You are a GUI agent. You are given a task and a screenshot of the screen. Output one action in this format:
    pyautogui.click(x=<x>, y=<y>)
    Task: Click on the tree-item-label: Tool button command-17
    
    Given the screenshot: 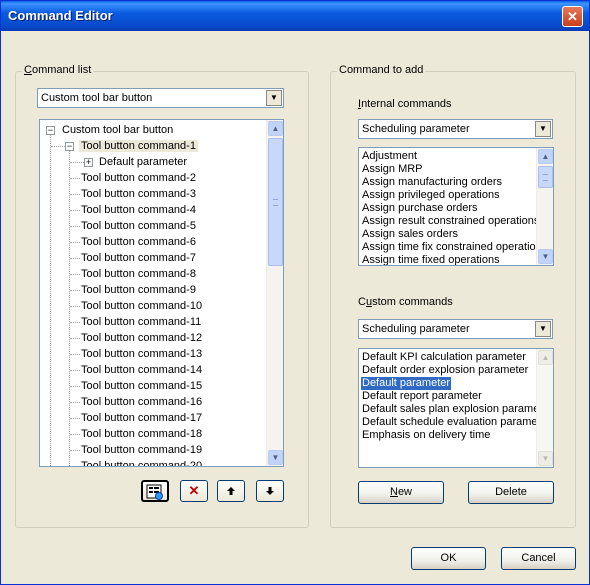 What is the action you would take?
    pyautogui.click(x=142, y=418)
    